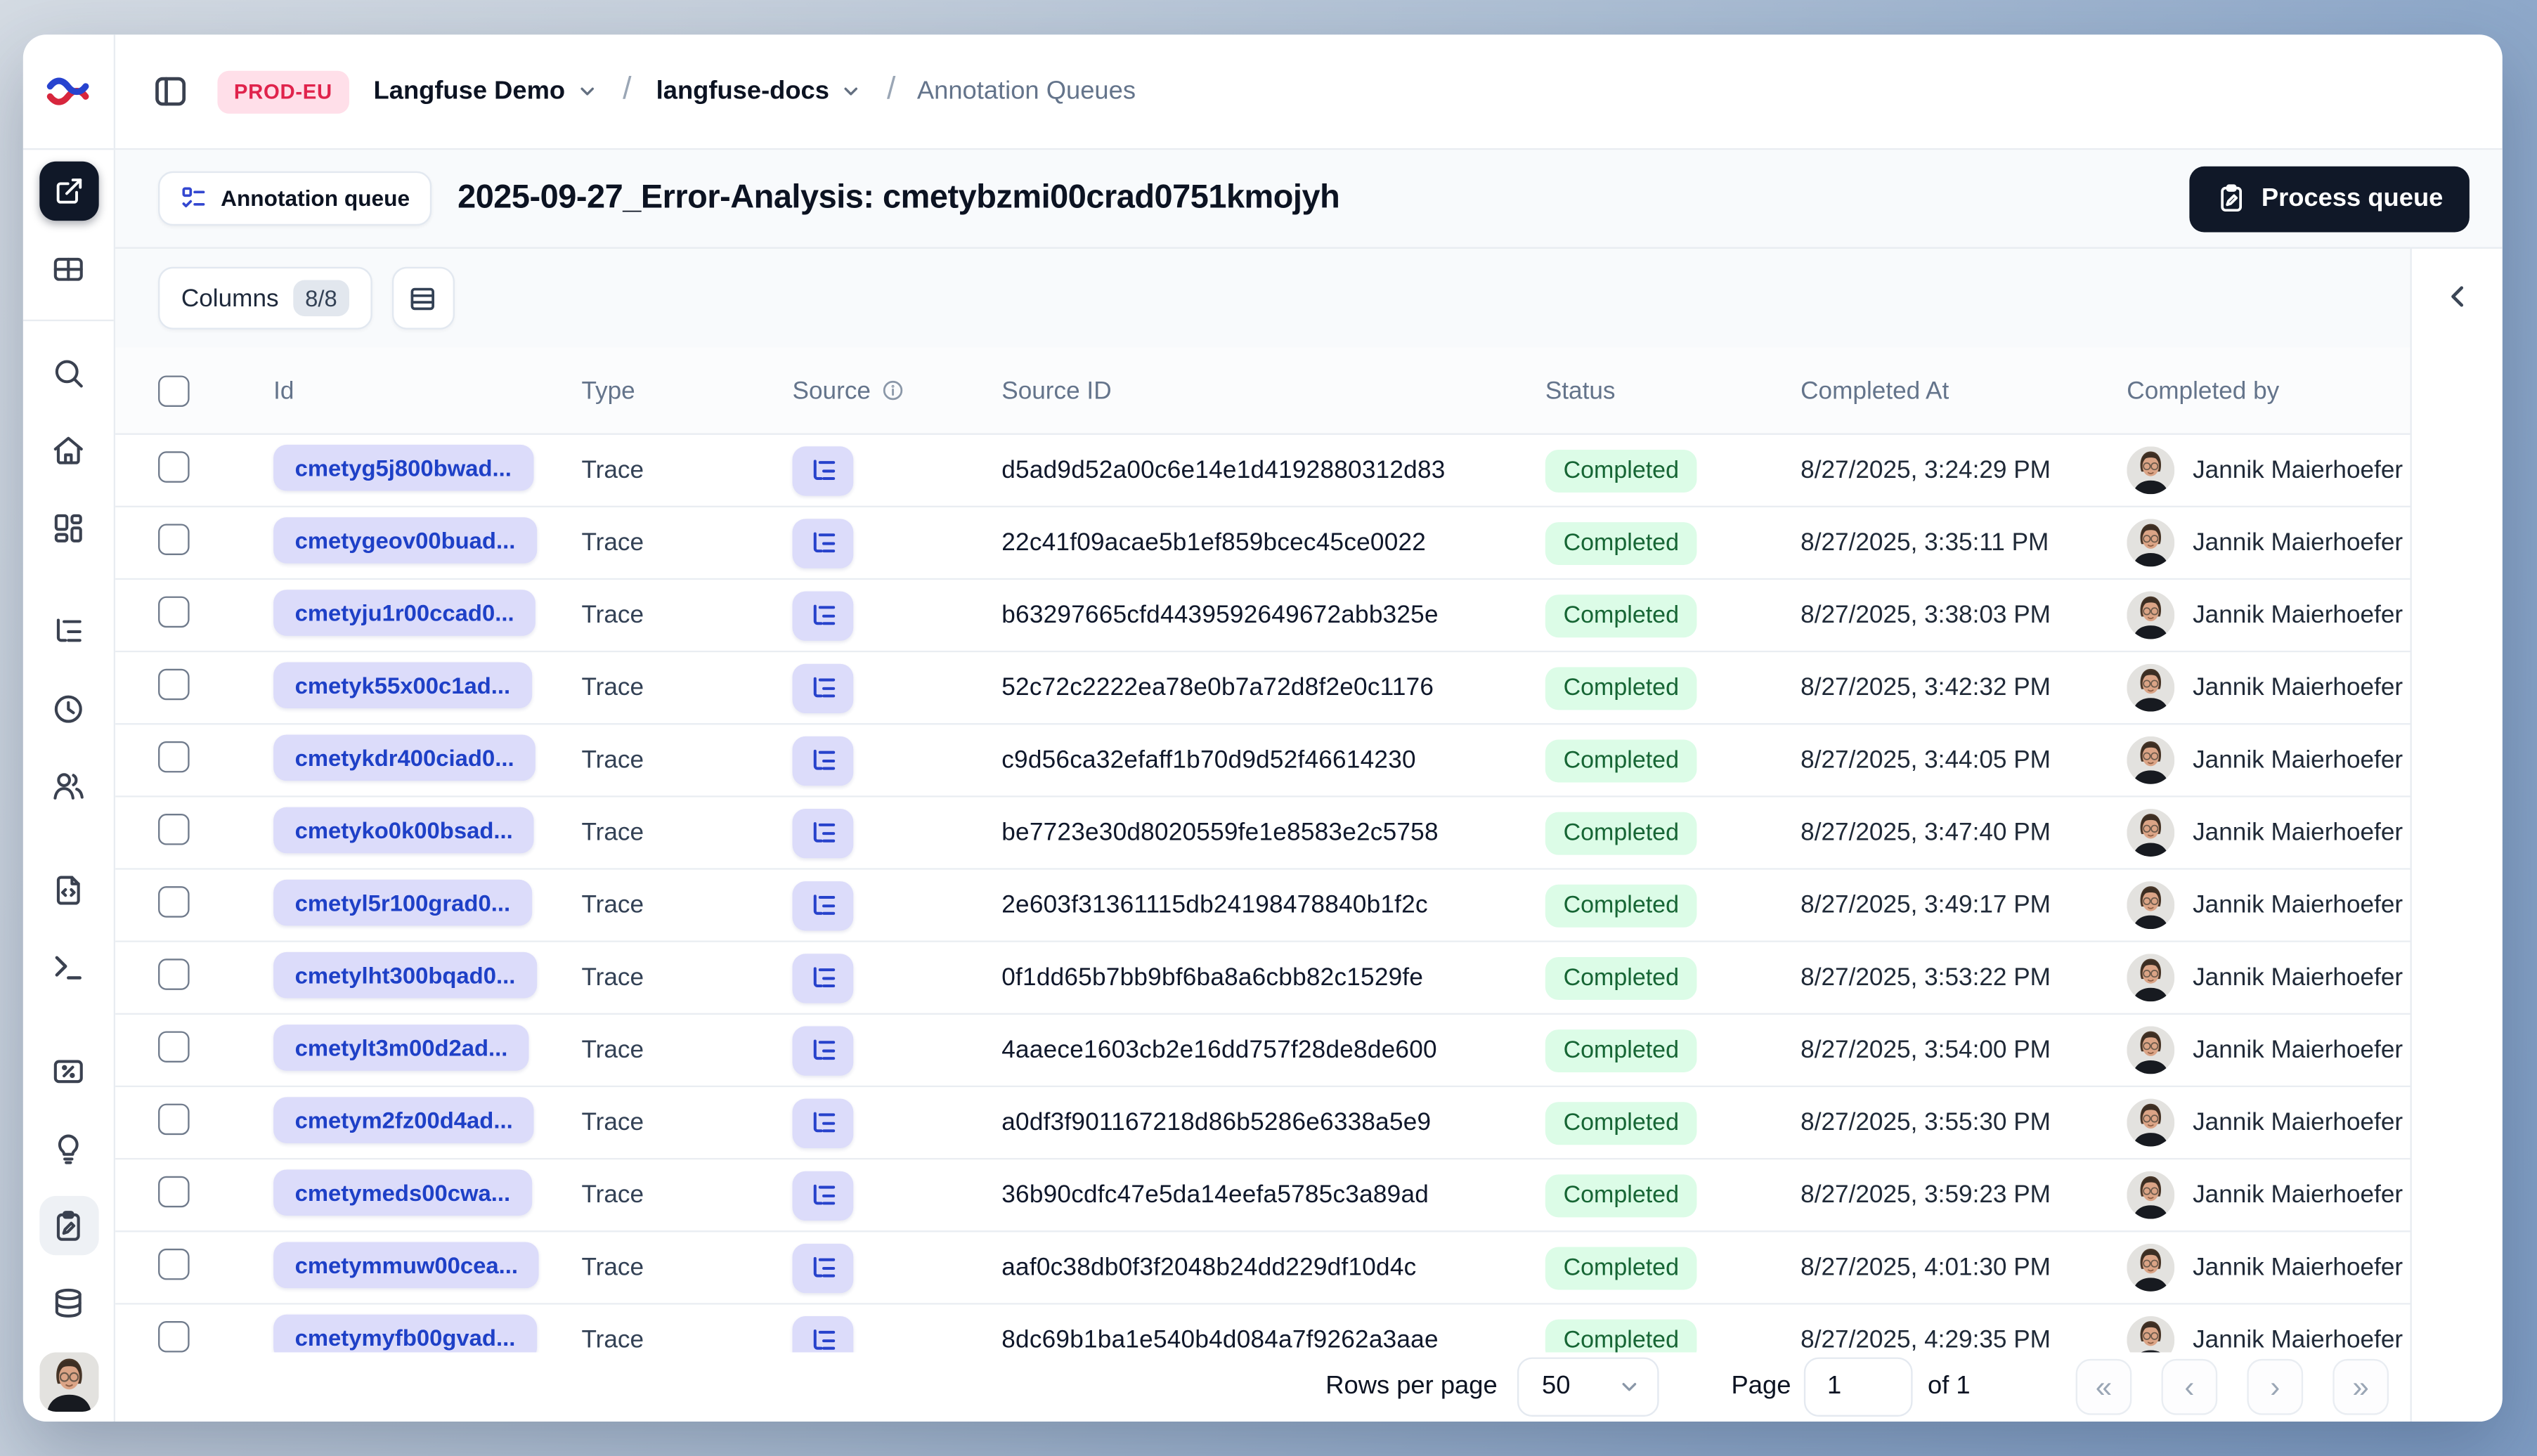 This screenshot has height=1456, width=2537. Describe the element at coordinates (69, 1303) in the screenshot. I see `sidebar-item-datasets` at that location.